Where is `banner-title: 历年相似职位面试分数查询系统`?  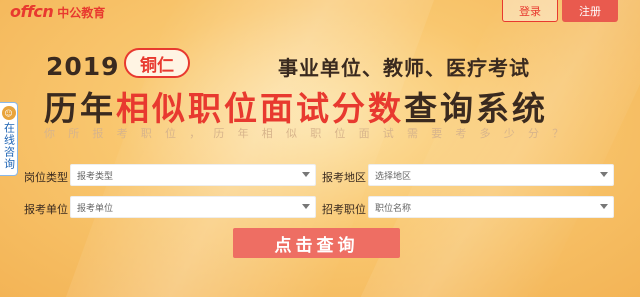
banner-title: 历年相似职位面试分数查询系统 is located at coordinates (296, 106).